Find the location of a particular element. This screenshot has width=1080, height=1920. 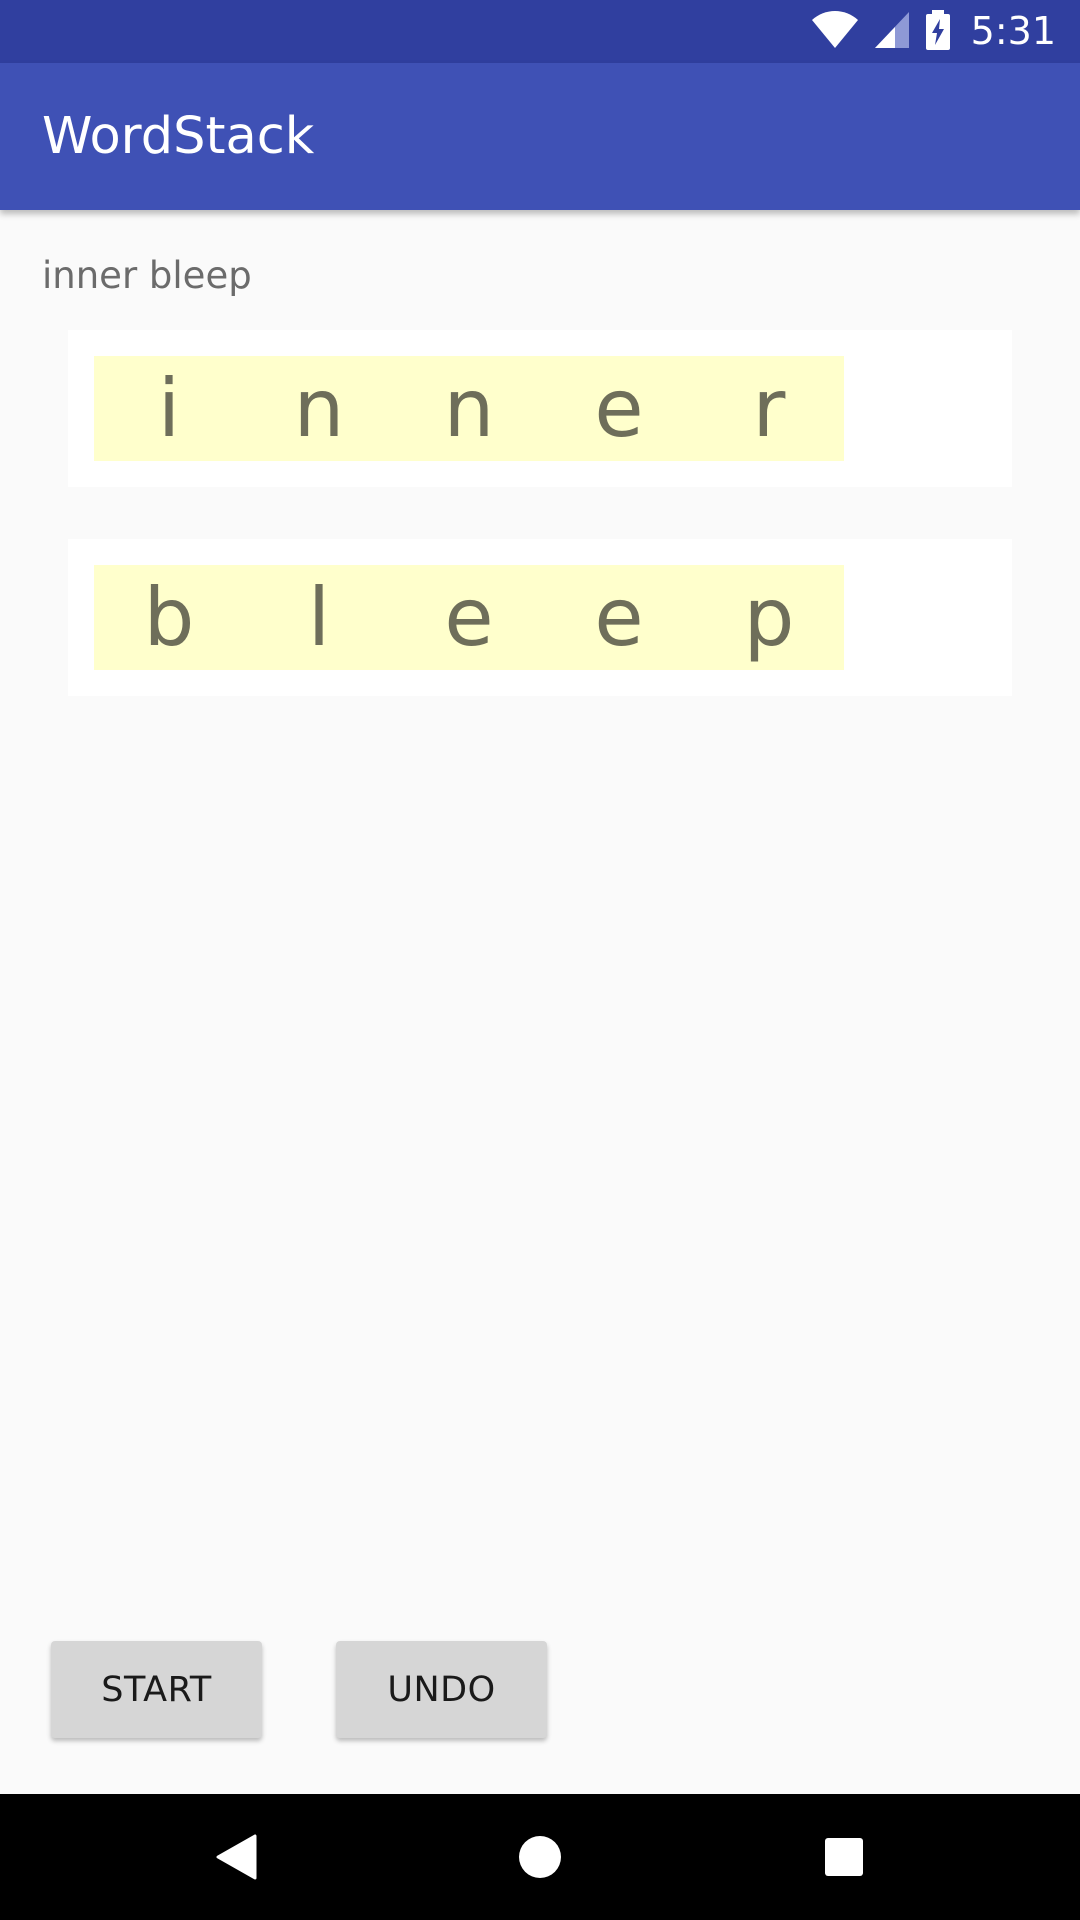

home-icon is located at coordinates (540, 1857).